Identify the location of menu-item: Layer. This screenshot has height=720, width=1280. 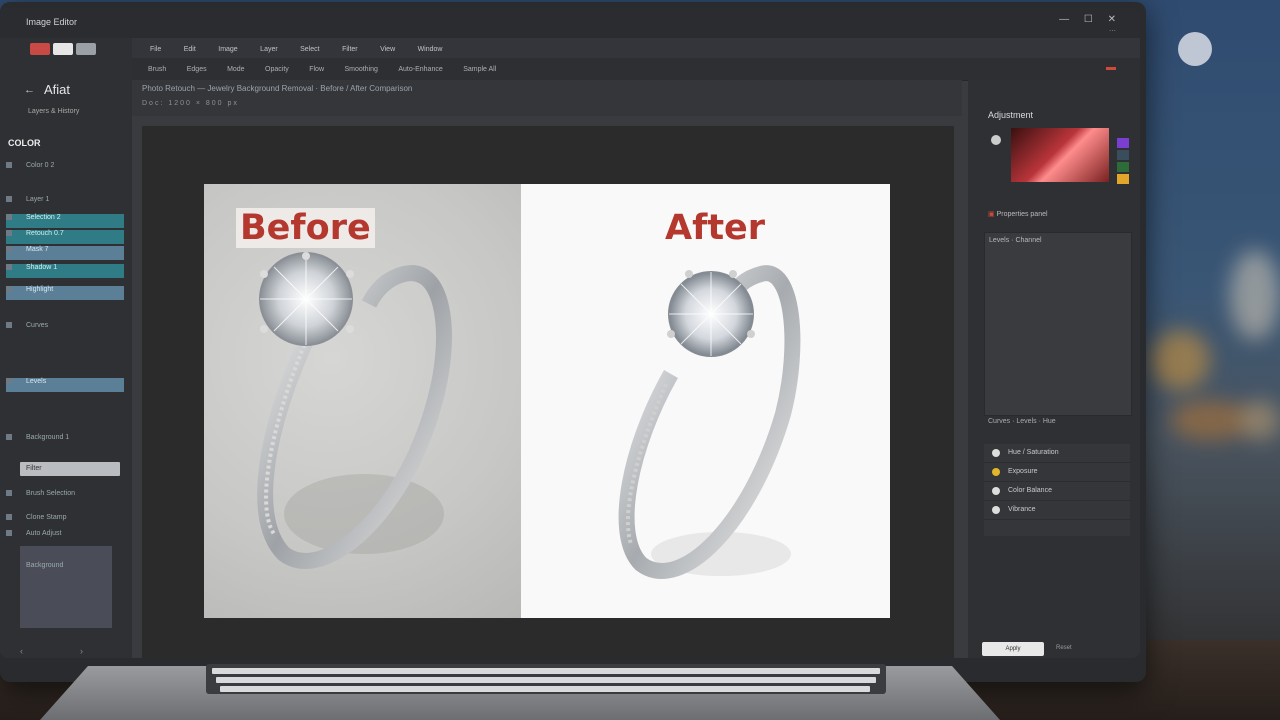
(269, 50).